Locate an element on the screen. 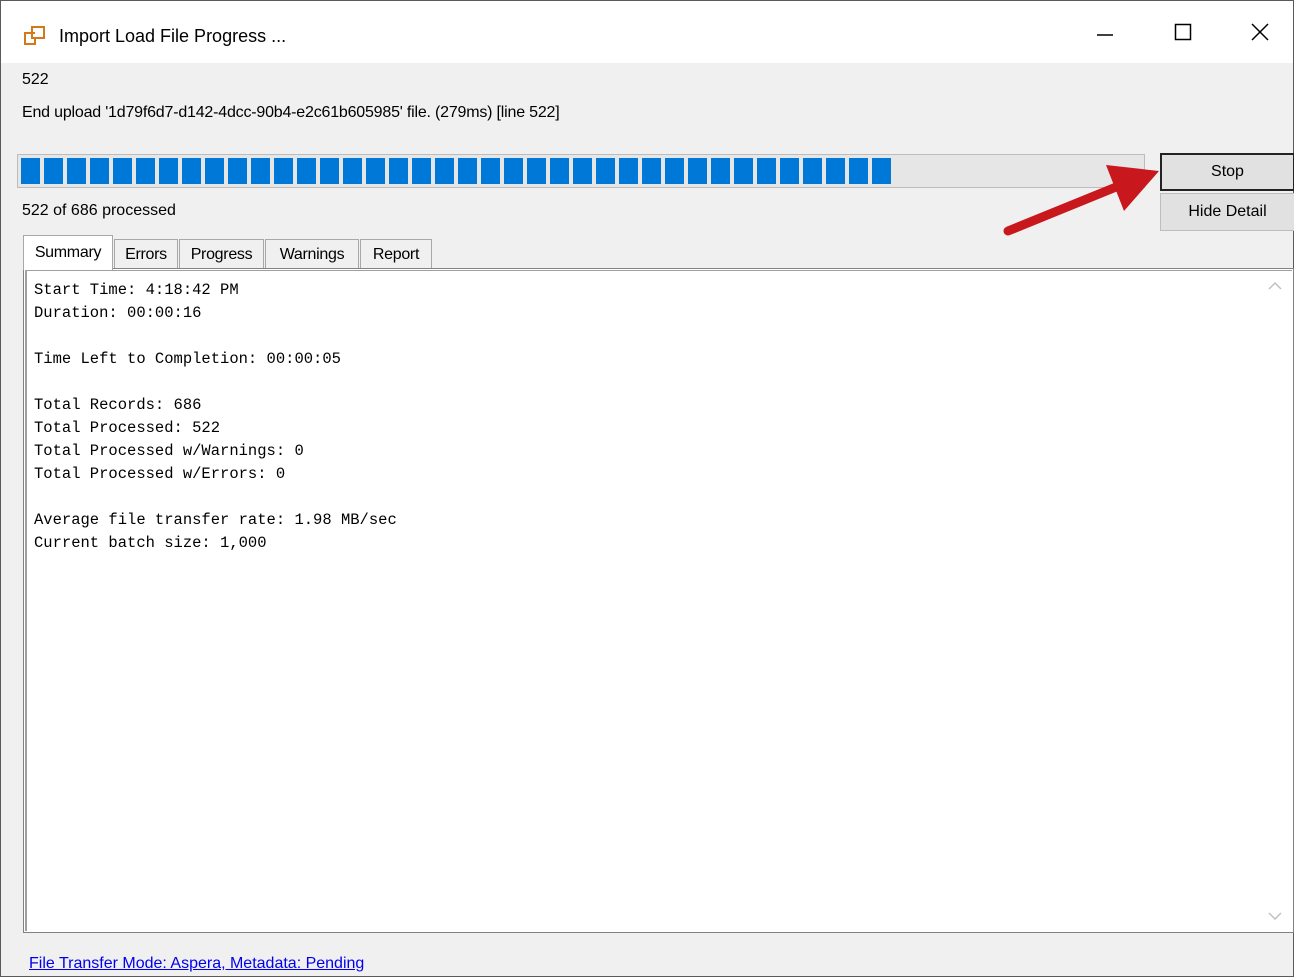 The height and width of the screenshot is (977, 1294). processed-count: 522 of 686 processed is located at coordinates (99, 210).